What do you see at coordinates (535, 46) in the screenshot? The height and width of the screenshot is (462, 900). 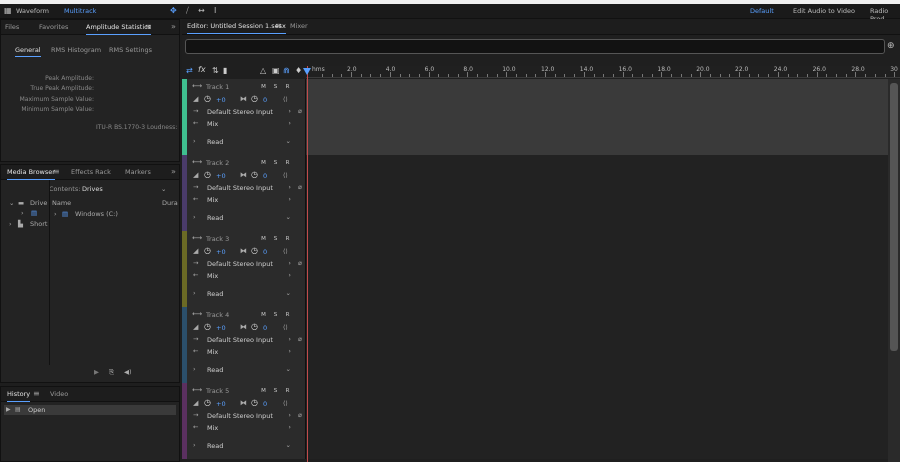 I see `editor-search-field` at bounding box center [535, 46].